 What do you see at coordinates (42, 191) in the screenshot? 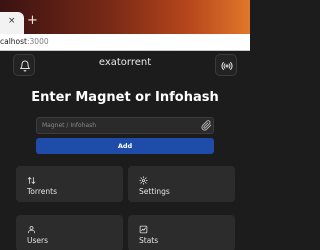
I see `torrents-card-label: Torrents` at bounding box center [42, 191].